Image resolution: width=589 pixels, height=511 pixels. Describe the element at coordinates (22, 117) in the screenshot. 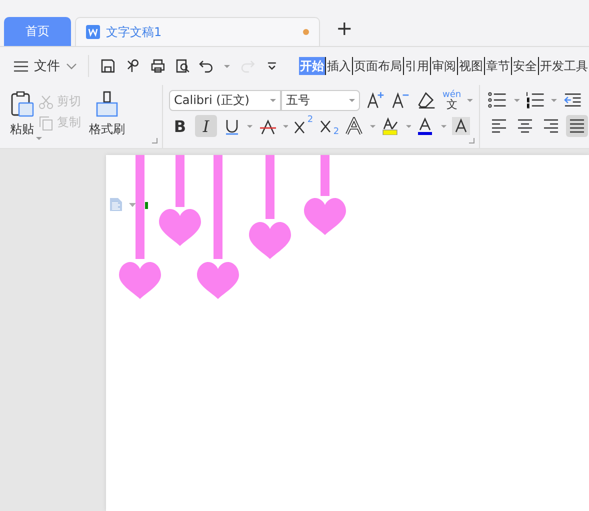

I see `paste-button: 粘贴` at that location.